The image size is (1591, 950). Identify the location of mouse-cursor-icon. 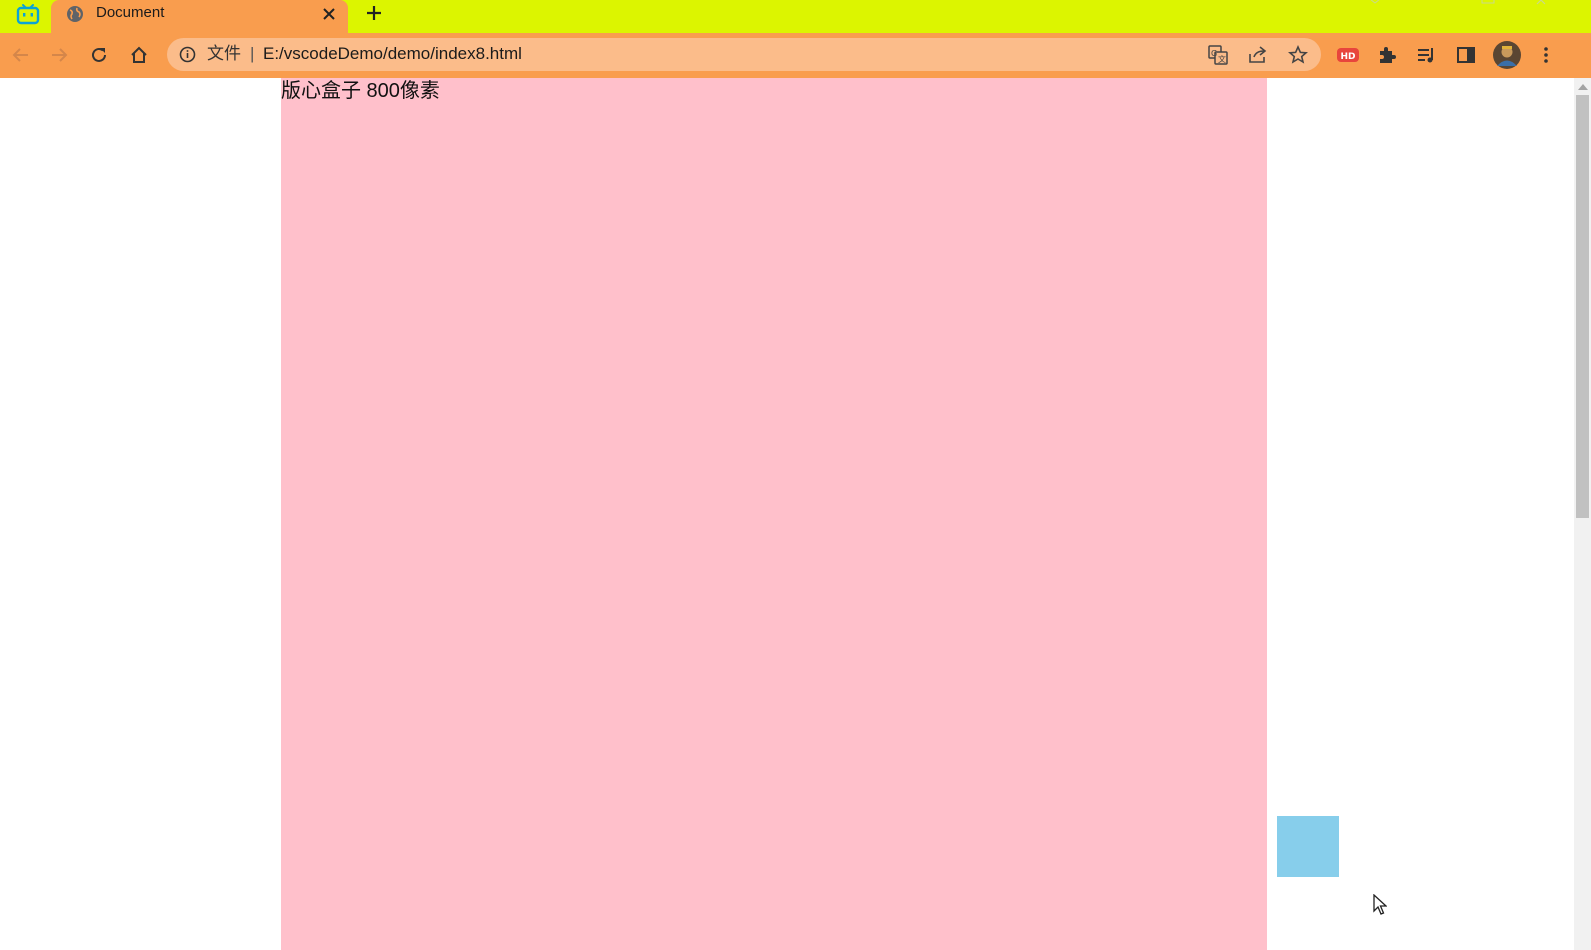
(1380, 904).